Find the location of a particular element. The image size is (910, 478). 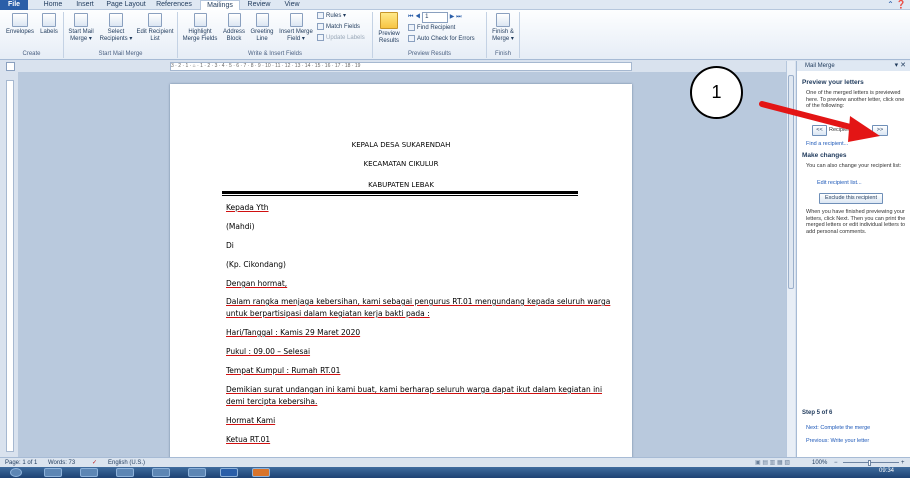

recipient-name-field: (Mahdi) is located at coordinates (240, 226).